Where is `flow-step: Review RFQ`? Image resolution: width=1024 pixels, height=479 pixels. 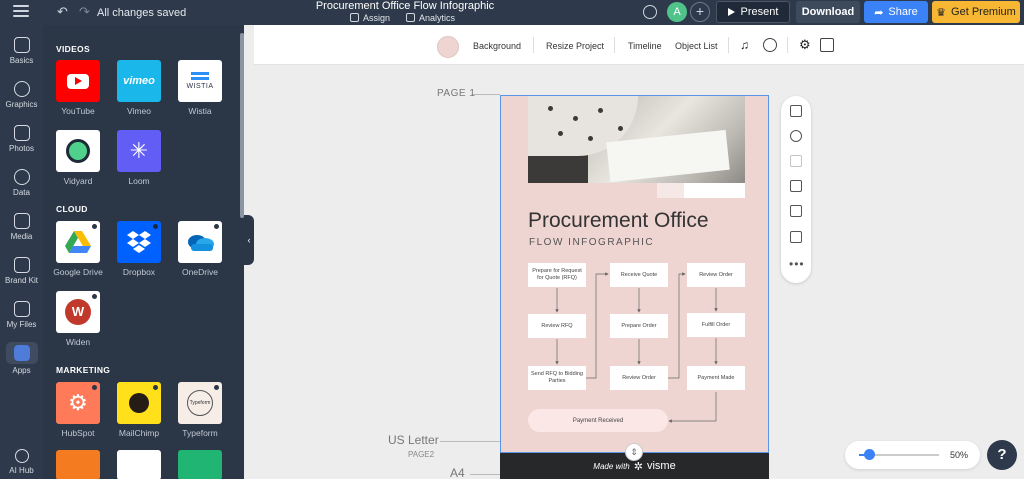 flow-step: Review RFQ is located at coordinates (557, 326).